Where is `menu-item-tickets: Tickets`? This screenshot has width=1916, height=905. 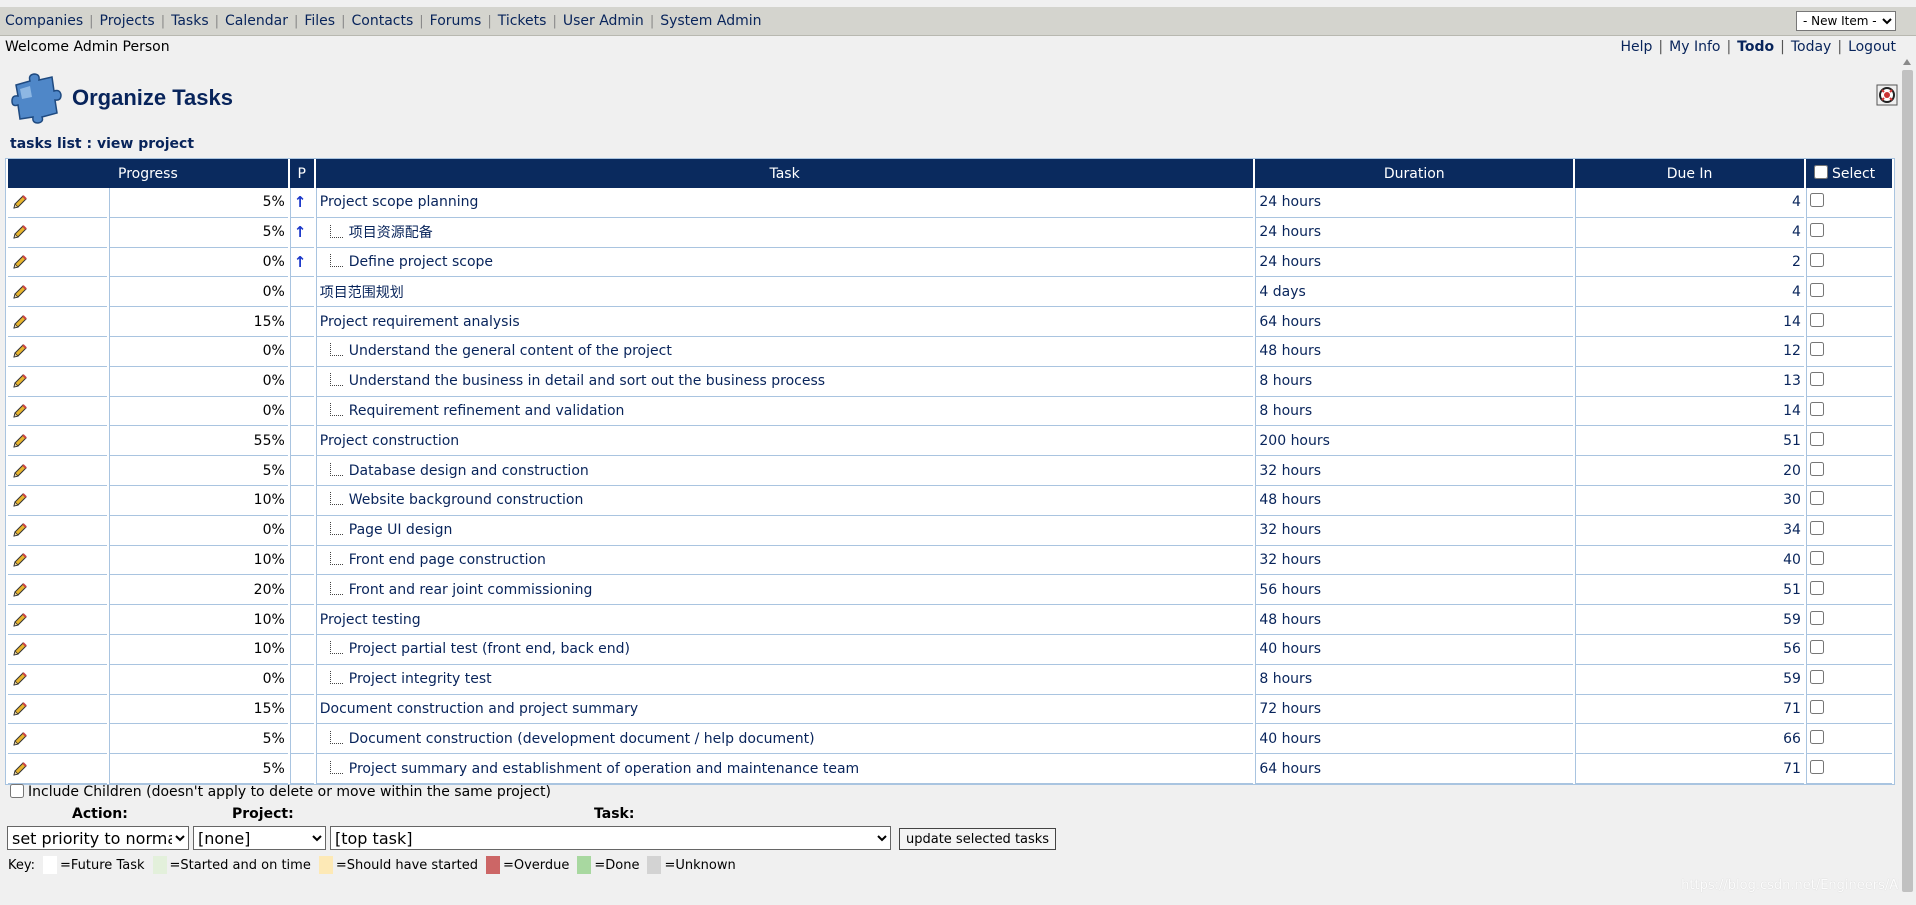
menu-item-tickets: Tickets is located at coordinates (522, 21).